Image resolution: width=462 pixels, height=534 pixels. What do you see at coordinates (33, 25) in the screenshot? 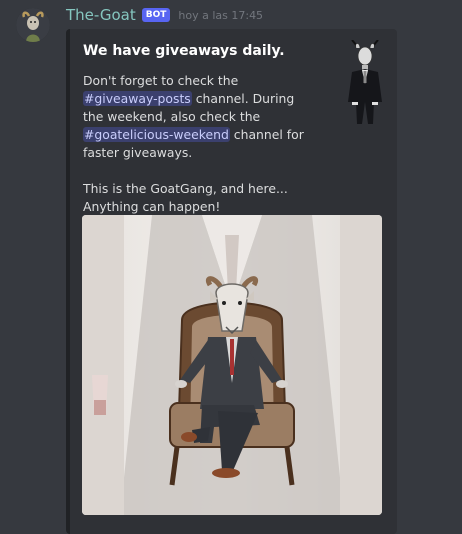
I see `bot-avatar` at bounding box center [33, 25].